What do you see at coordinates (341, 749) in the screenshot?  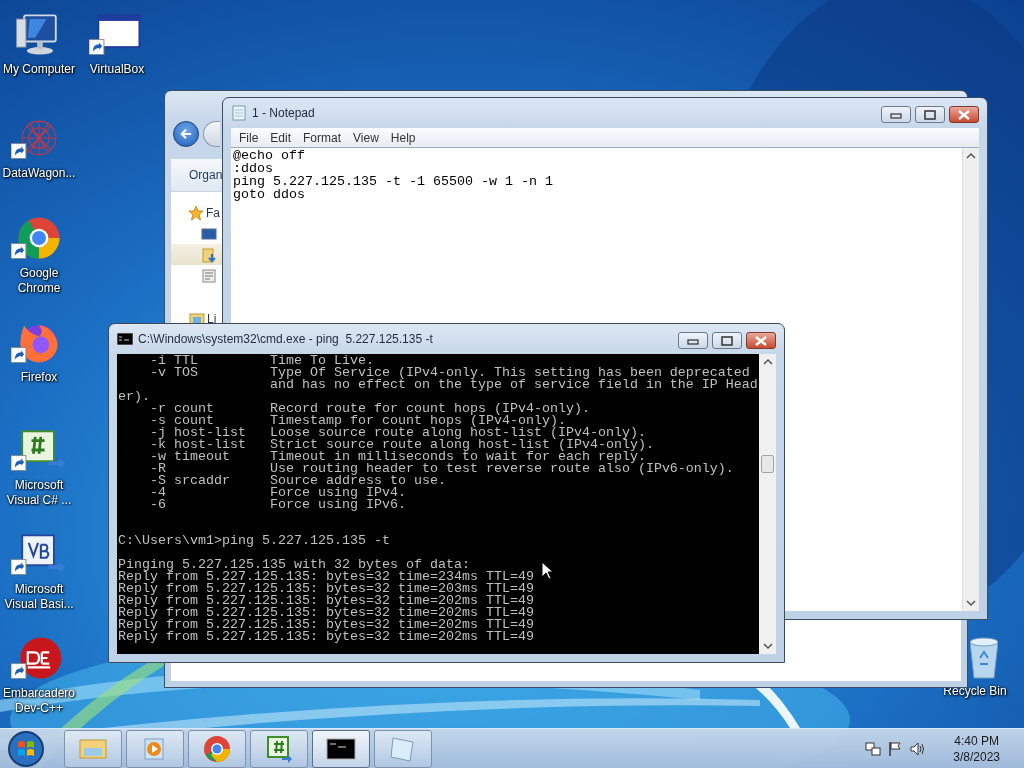 I see `taskbar-button` at bounding box center [341, 749].